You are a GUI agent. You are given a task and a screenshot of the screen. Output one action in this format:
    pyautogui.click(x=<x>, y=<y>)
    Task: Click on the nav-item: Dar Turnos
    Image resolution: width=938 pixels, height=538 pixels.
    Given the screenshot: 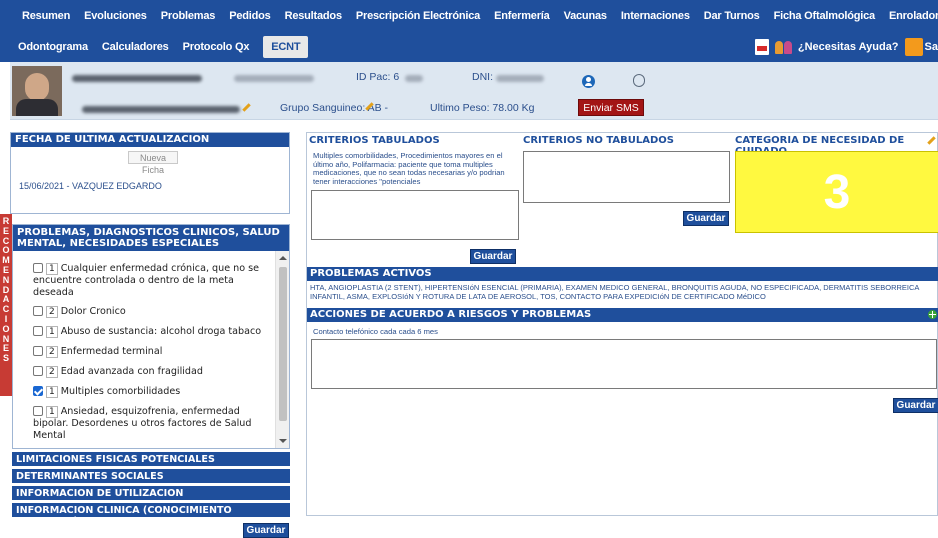 What is the action you would take?
    pyautogui.click(x=732, y=16)
    